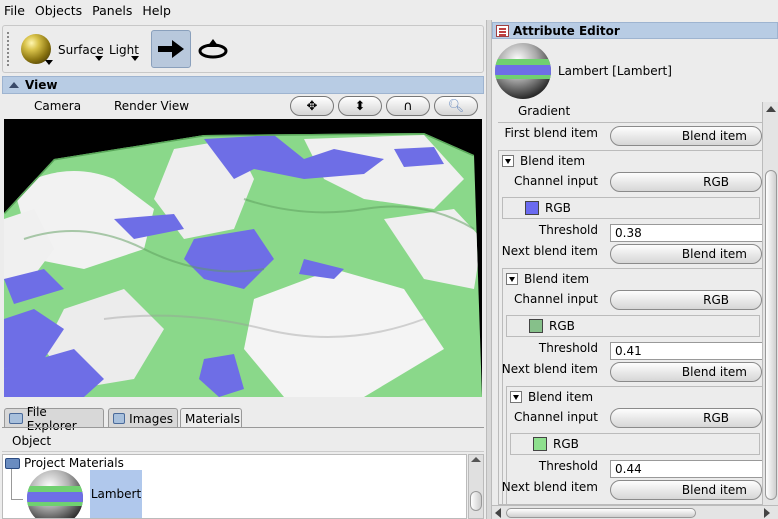 The height and width of the screenshot is (519, 778). What do you see at coordinates (547, 279) in the screenshot?
I see `blend-item-2-header: Blend item` at bounding box center [547, 279].